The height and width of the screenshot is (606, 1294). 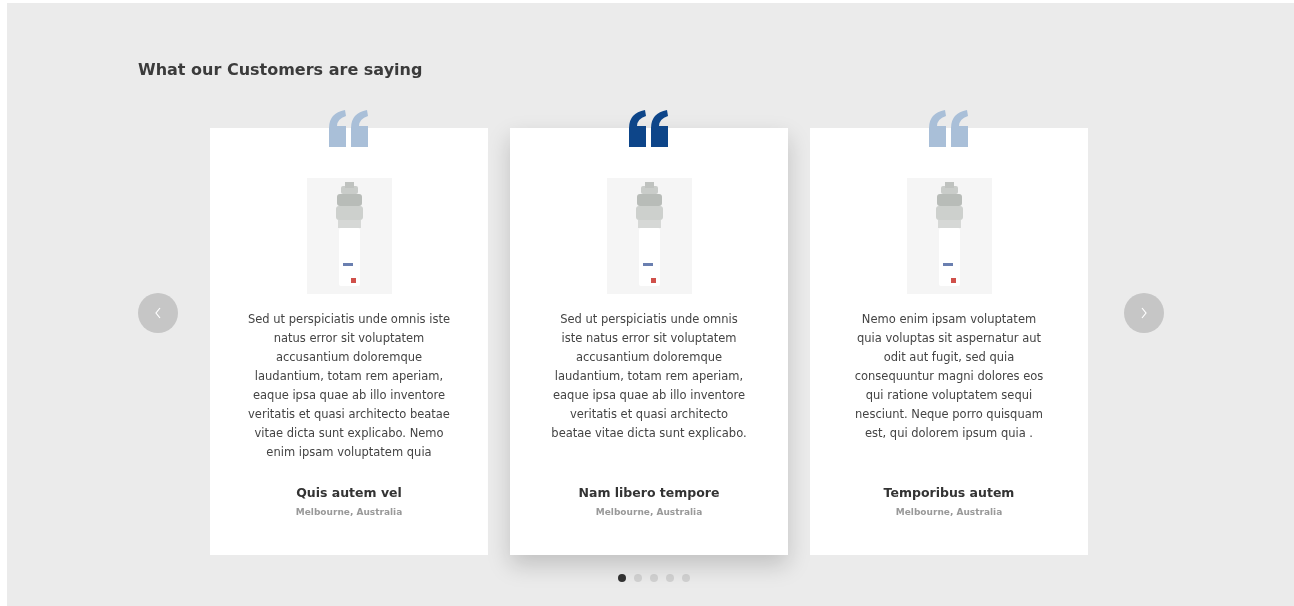 I want to click on testimonial-text: Sed ut perspiciatis unde omnis iste natus error sit voluptatem accusantium doloremque laudantium, totam rem aperiam, eaque ipsa quae ab illo inventore veritatis et quasi architecto beatae vitae dicta sunt explicabo. Nemo enim ipsam voluptatem quia, so click(x=348, y=386).